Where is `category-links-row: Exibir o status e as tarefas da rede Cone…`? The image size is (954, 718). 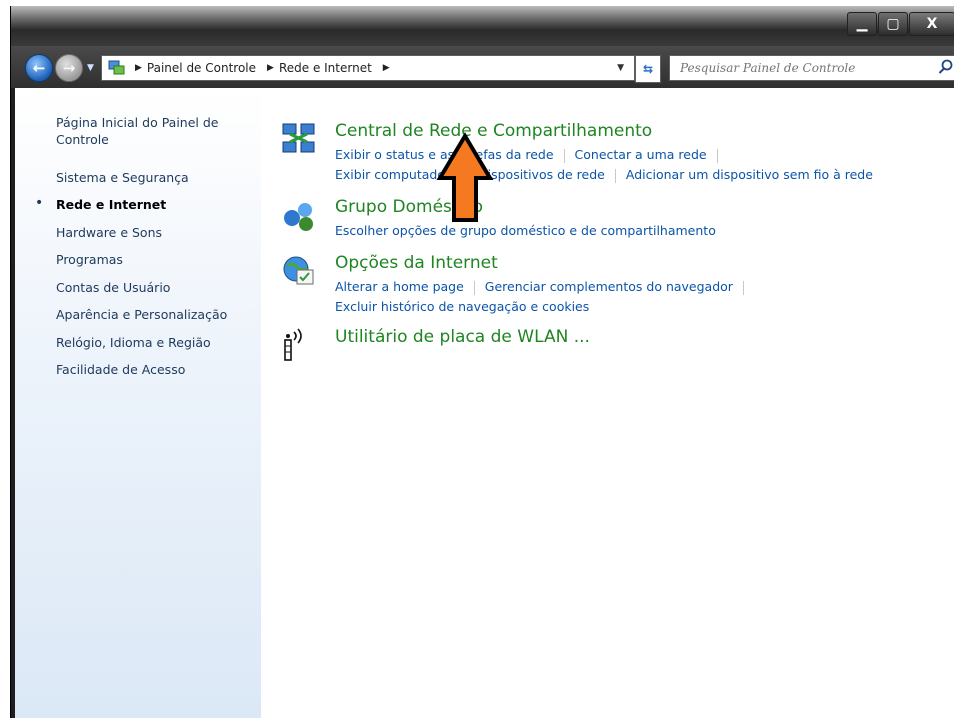
category-links-row: Exibir o status e as tarefas da rede Cone… is located at coordinates (531, 155).